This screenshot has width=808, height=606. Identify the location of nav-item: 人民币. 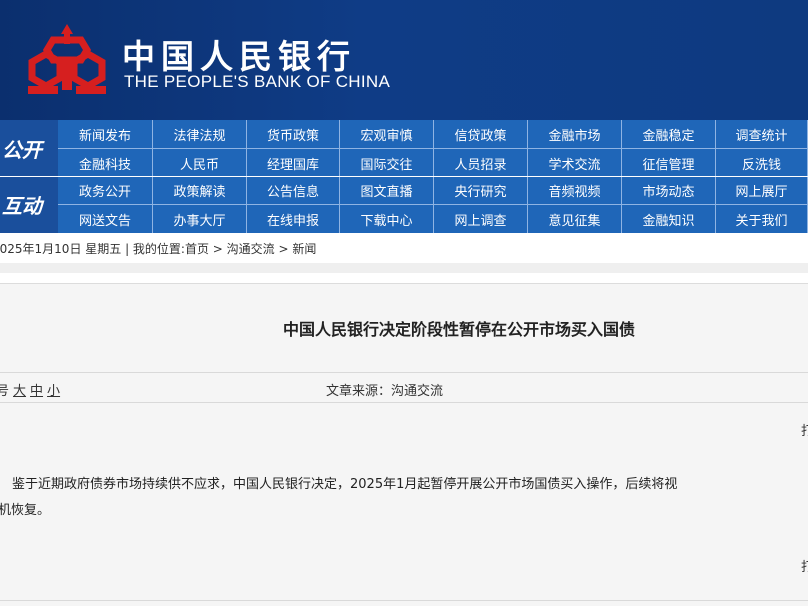
(200, 163).